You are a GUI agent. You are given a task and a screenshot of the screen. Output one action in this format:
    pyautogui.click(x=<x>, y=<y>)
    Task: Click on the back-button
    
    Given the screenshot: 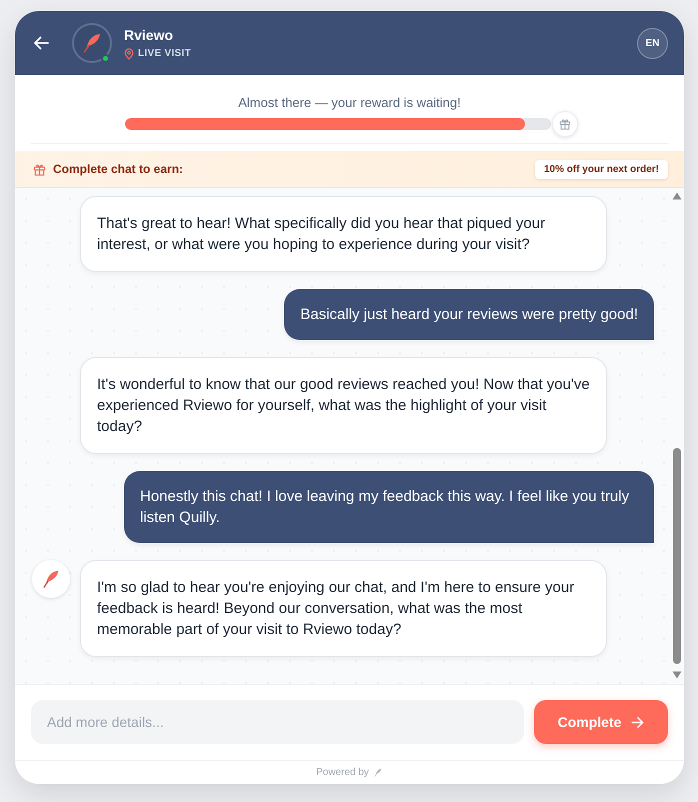 What is the action you would take?
    pyautogui.click(x=41, y=43)
    